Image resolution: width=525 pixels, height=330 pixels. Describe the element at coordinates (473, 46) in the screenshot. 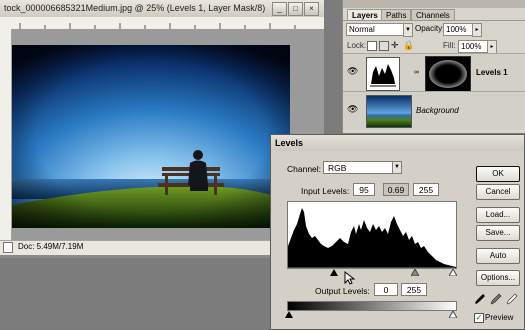

I see `fill-field: 100%` at that location.